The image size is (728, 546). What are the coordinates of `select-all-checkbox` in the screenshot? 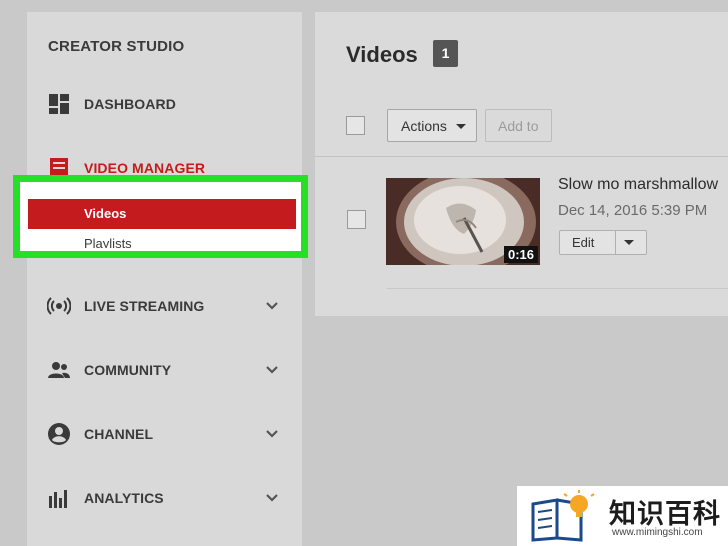 It's located at (355, 125).